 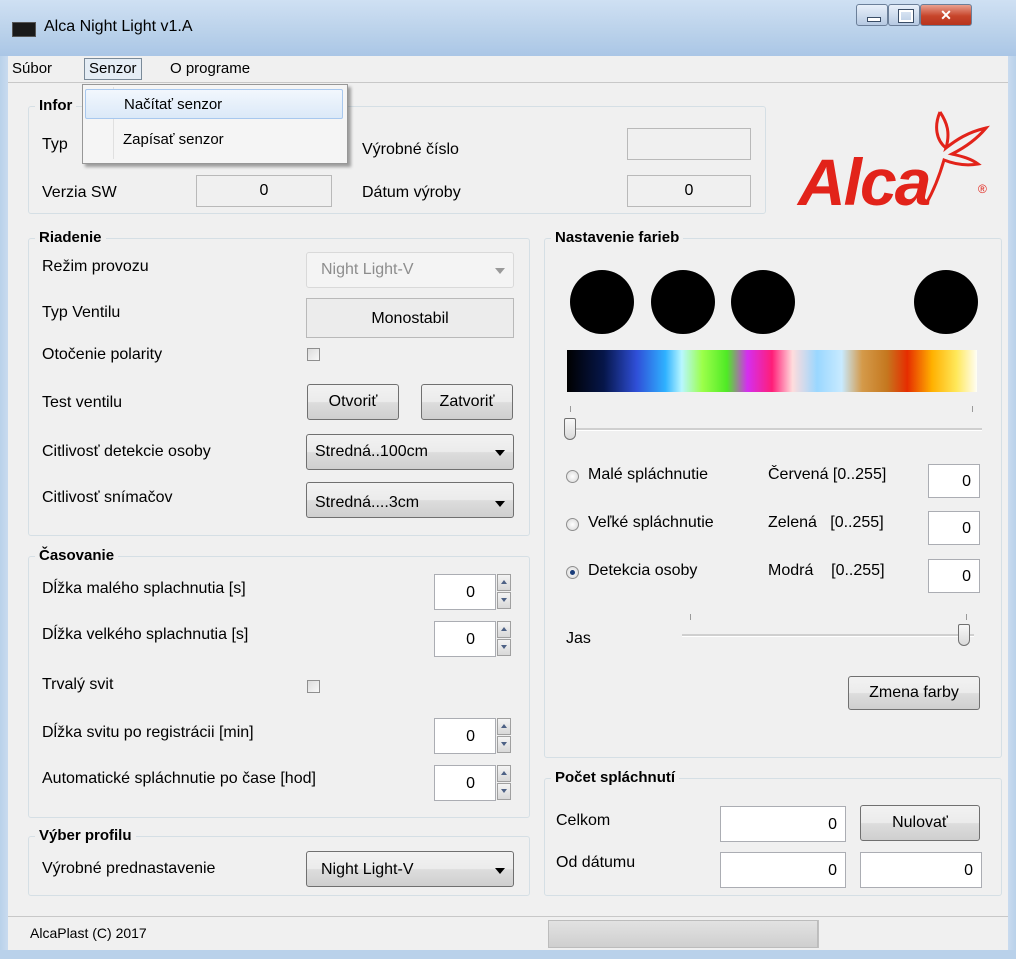 I want to click on valve-type-field: Monostabil, so click(x=410, y=318).